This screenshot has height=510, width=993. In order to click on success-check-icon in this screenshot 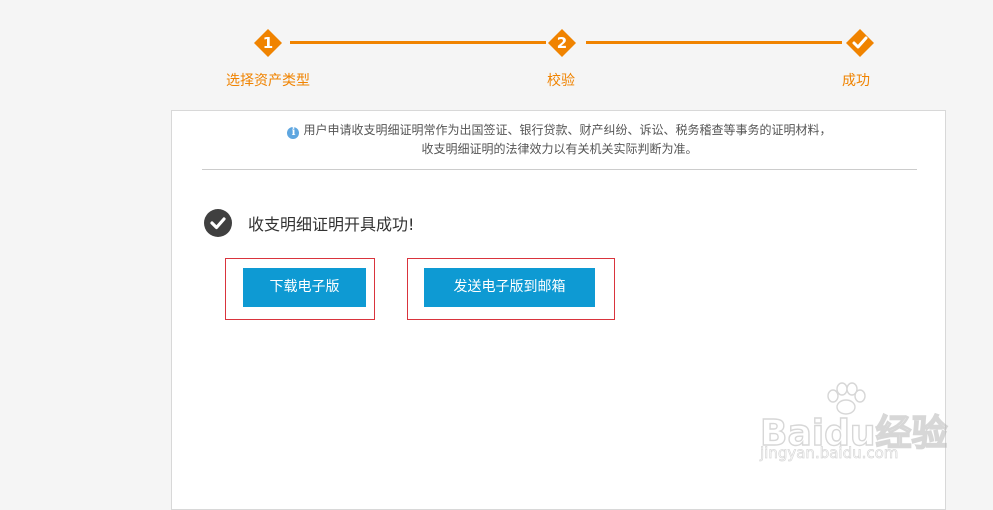, I will do `click(218, 223)`.